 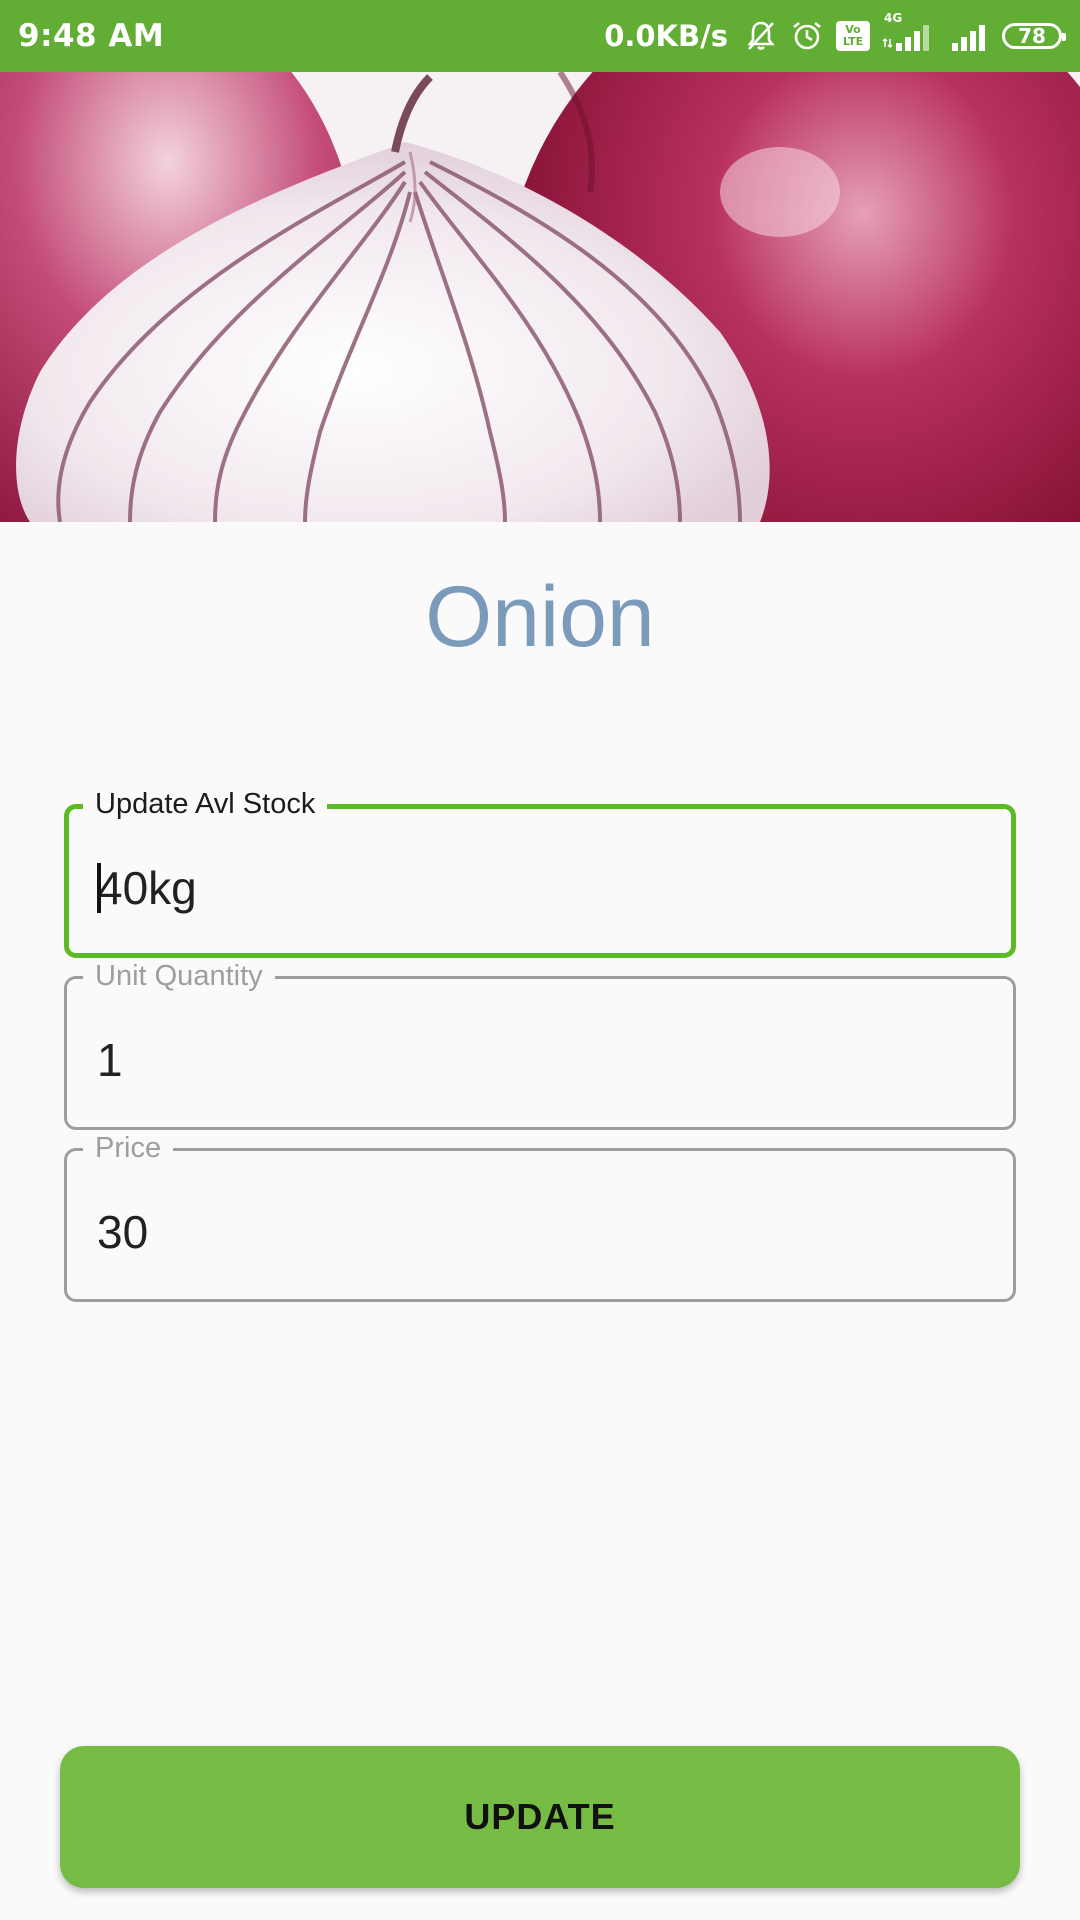 I want to click on product-title: Onion, so click(x=540, y=617).